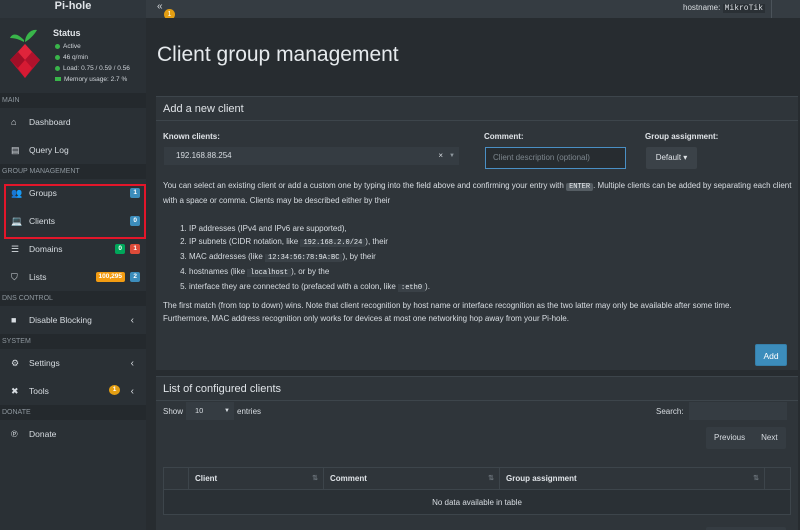 This screenshot has height=530, width=800. I want to click on section-group-management: GROUP MANAGEMENT, so click(73, 171).